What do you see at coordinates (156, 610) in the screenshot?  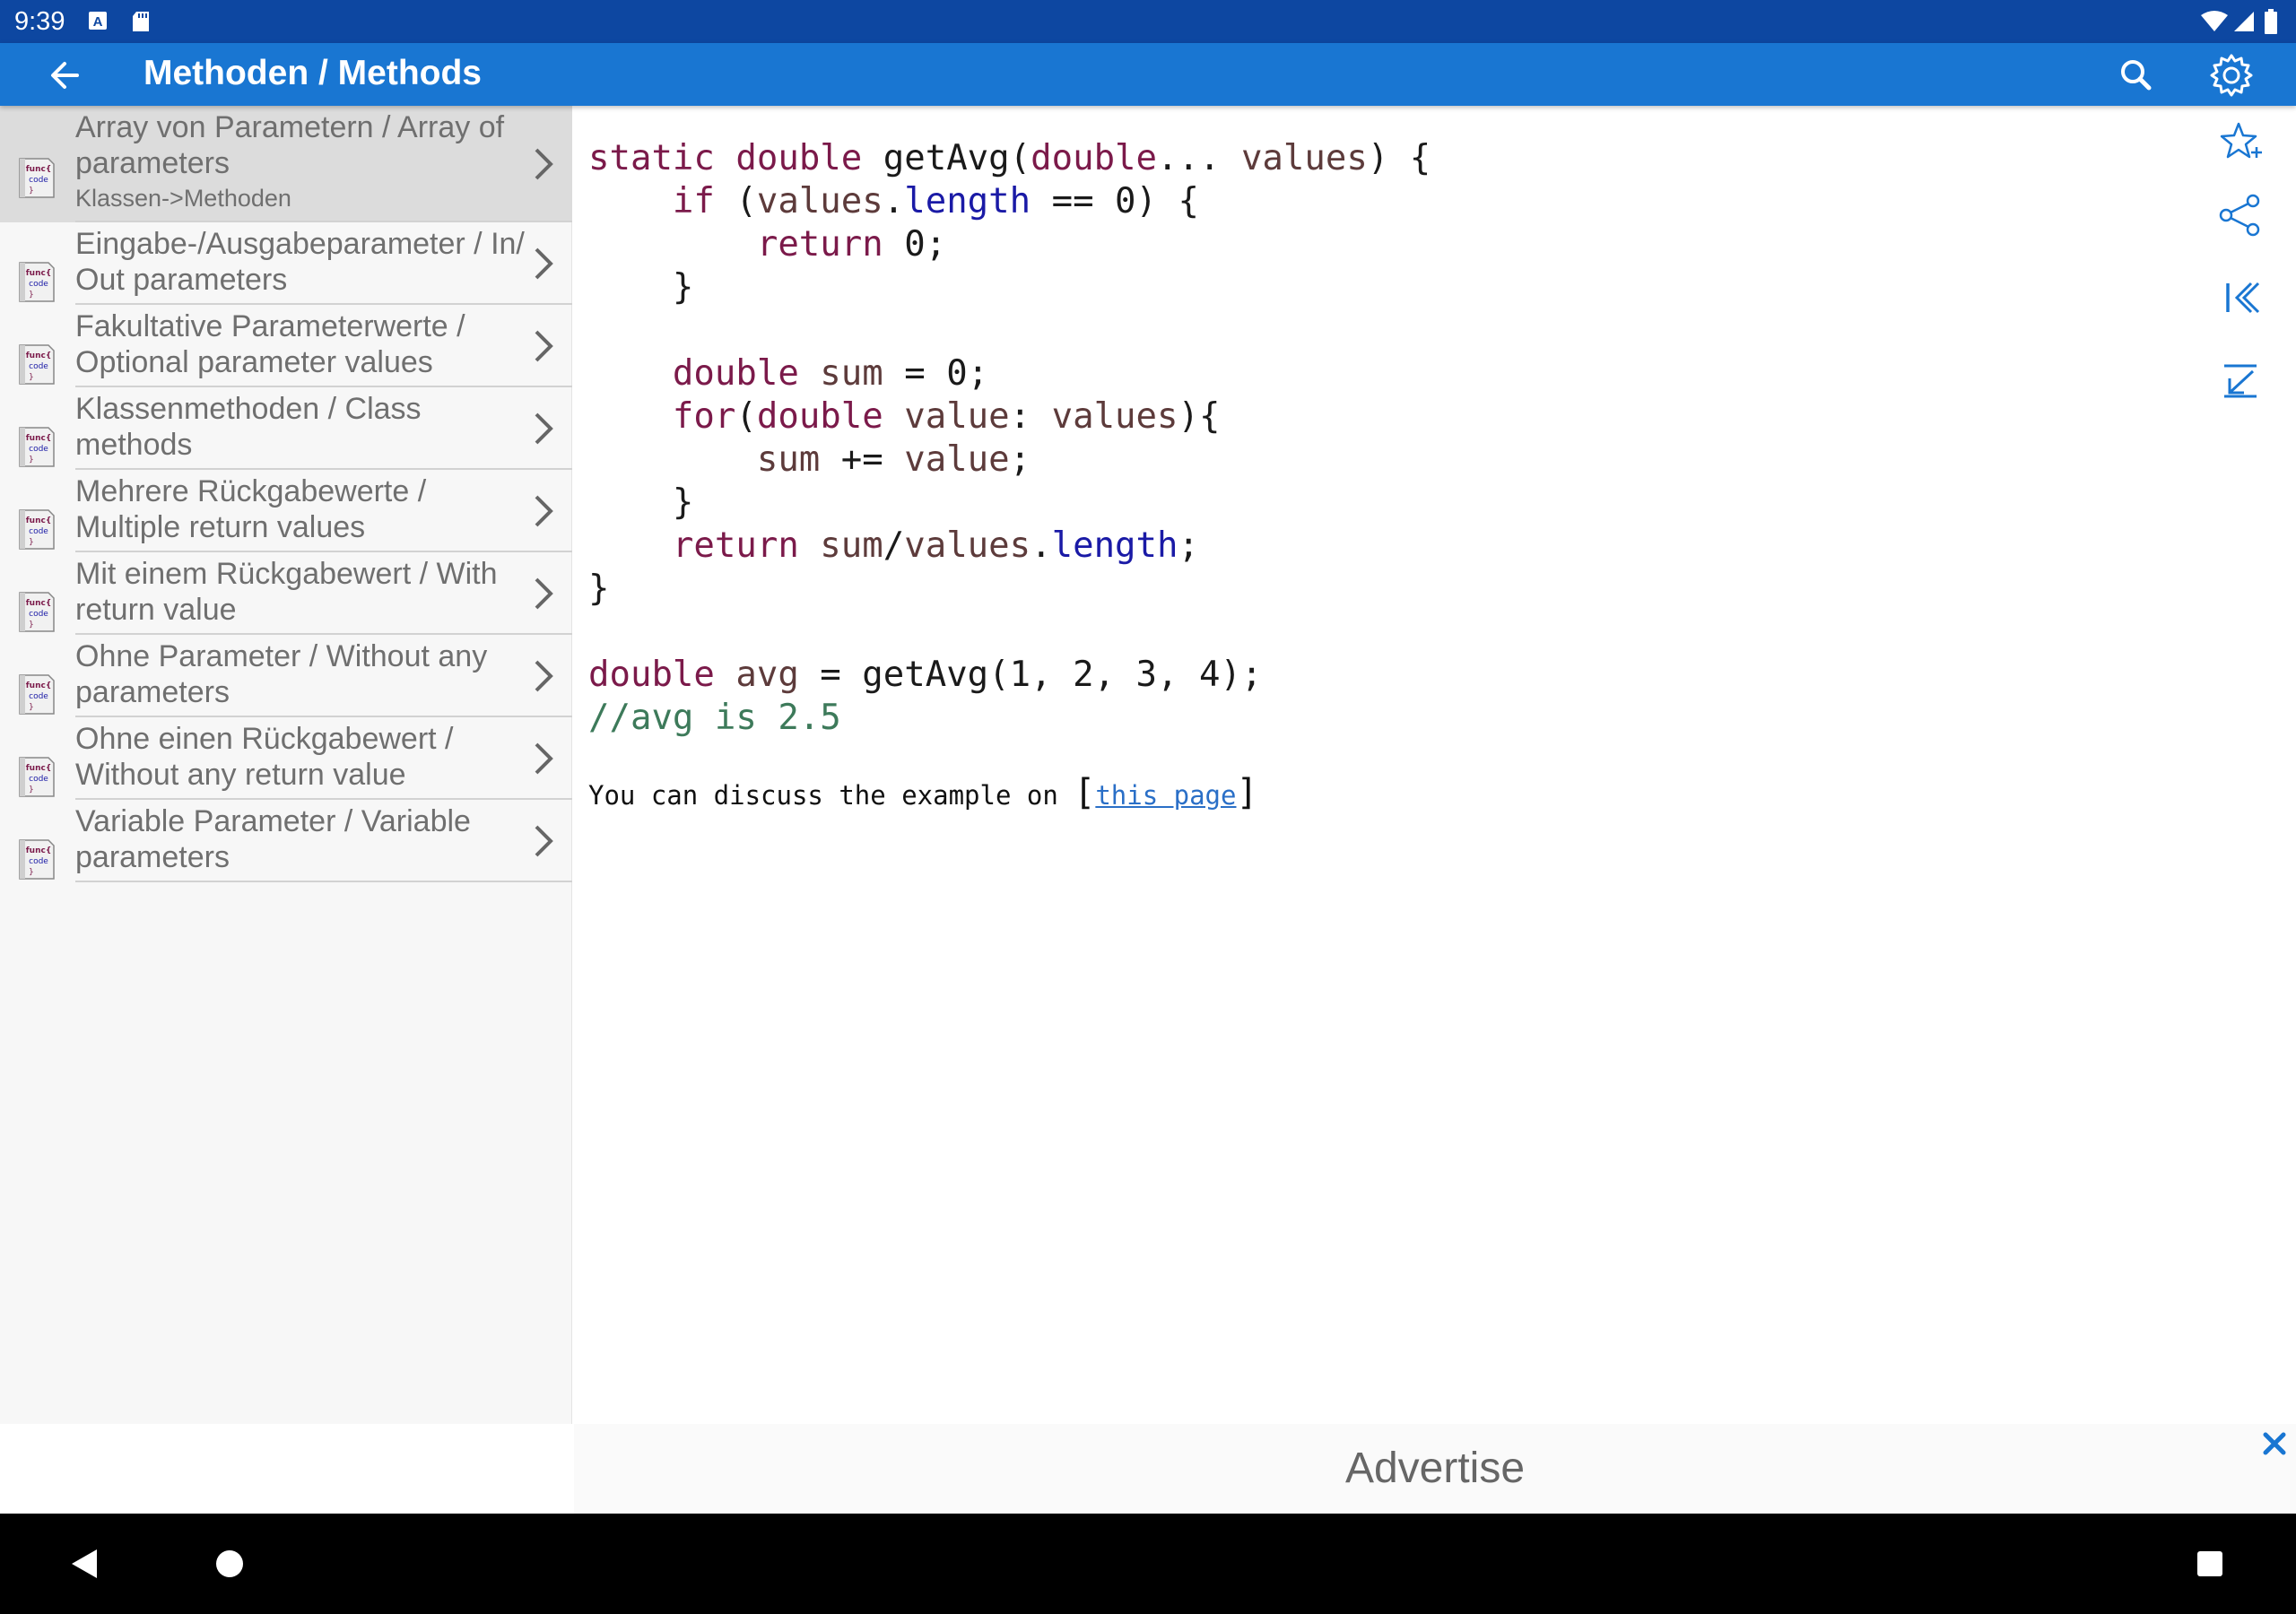 I see `sidebar-item-line2: return value` at bounding box center [156, 610].